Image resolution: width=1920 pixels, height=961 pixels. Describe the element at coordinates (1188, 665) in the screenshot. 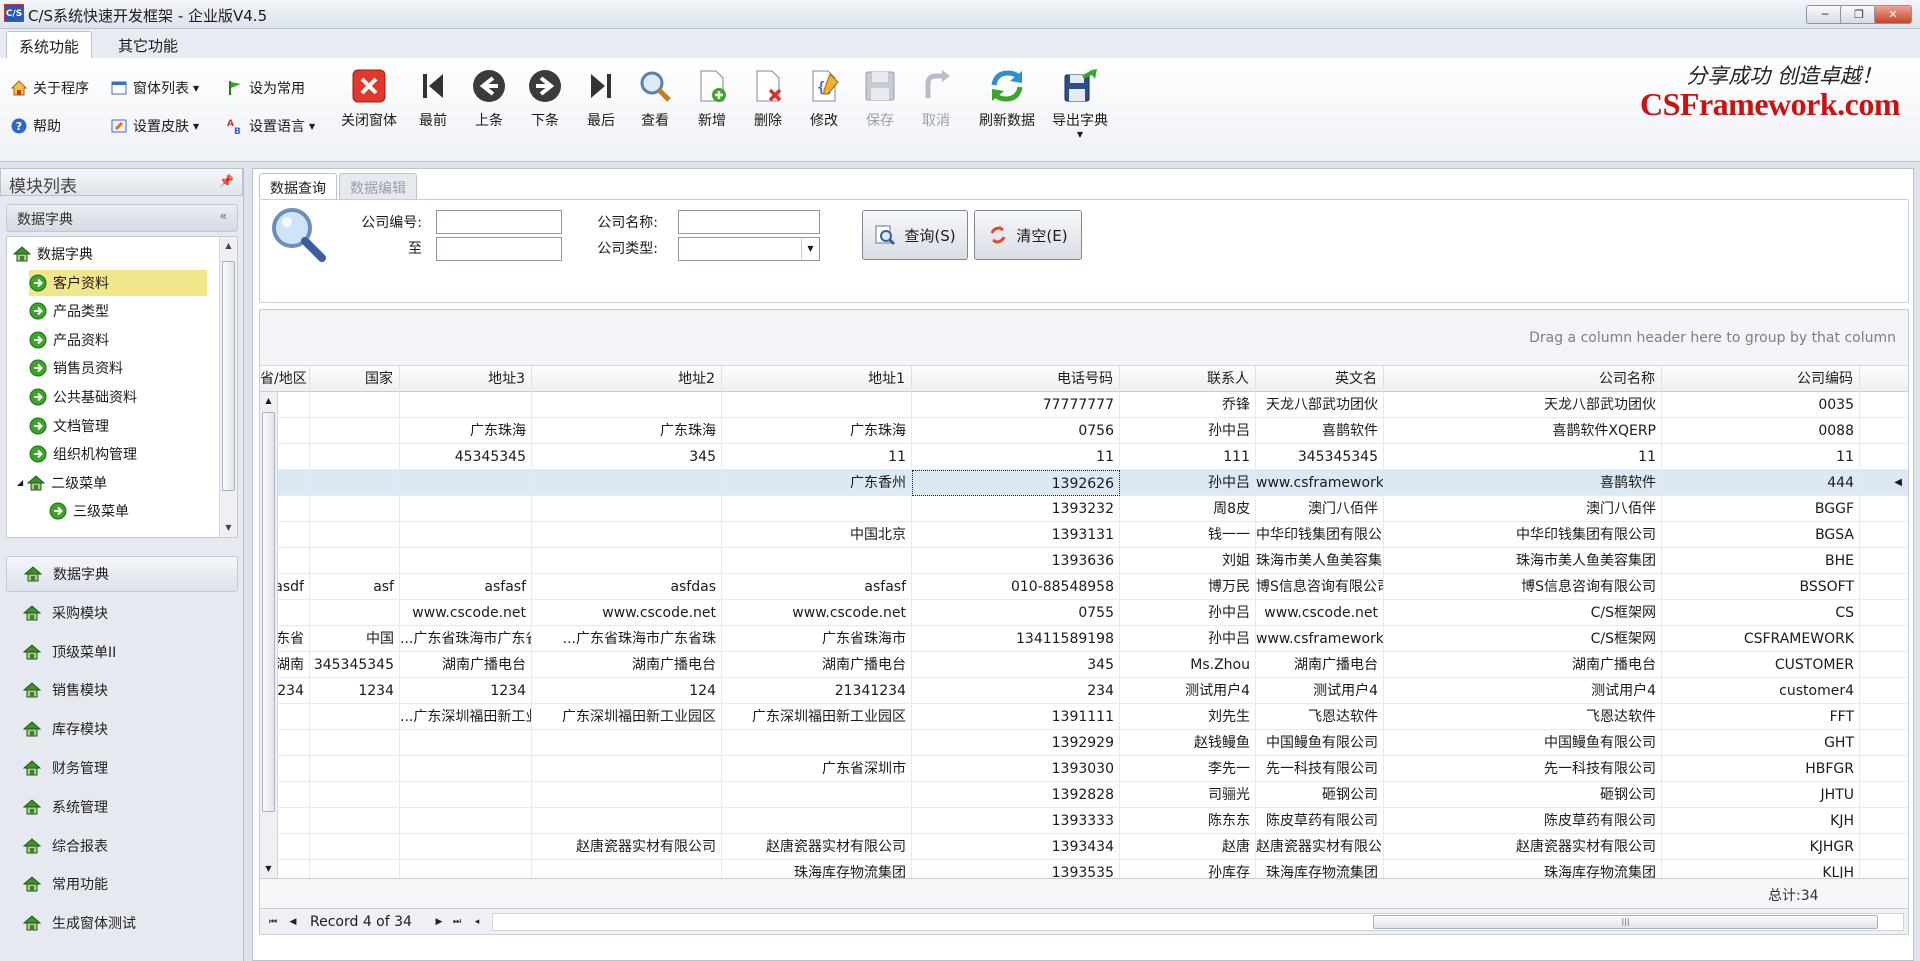

I see `table-cell: Ms.Zhou` at that location.